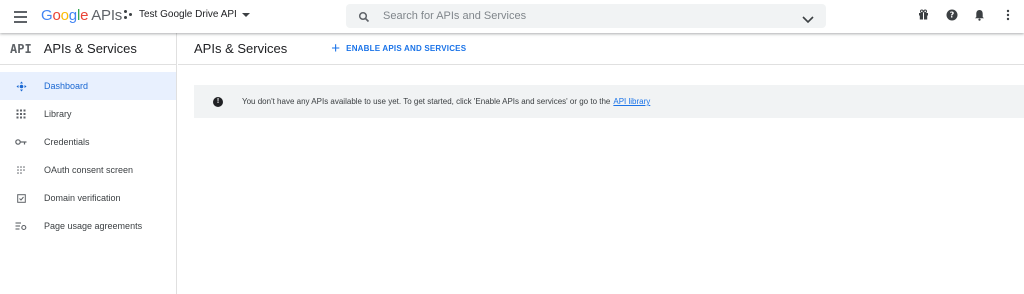 The height and width of the screenshot is (294, 1024). Describe the element at coordinates (923, 14) in the screenshot. I see `gift-icon` at that location.